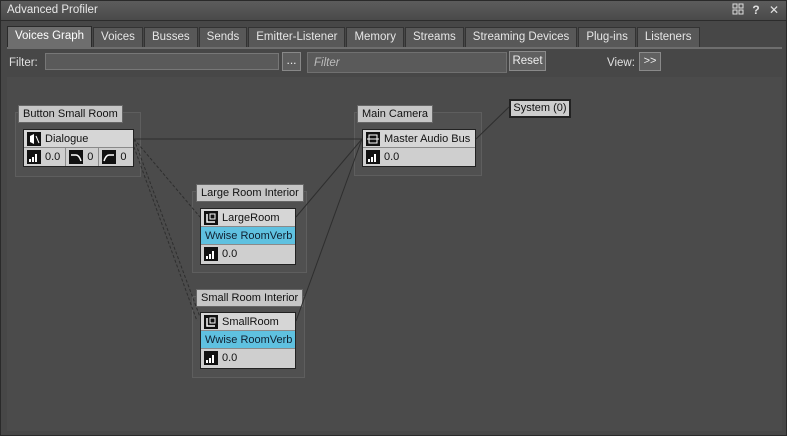 The image size is (787, 436). I want to click on filter-label: Filter:, so click(23, 63).